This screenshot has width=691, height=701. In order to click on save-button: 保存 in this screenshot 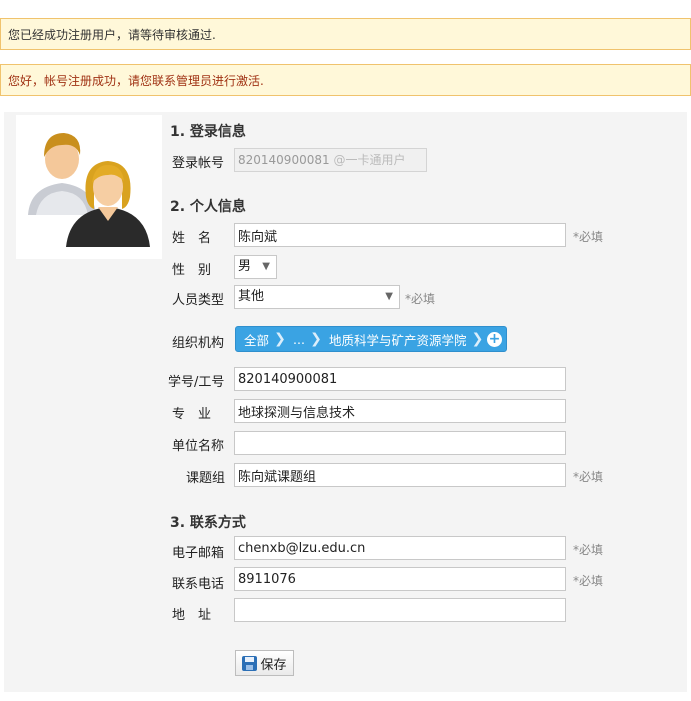, I will do `click(264, 663)`.